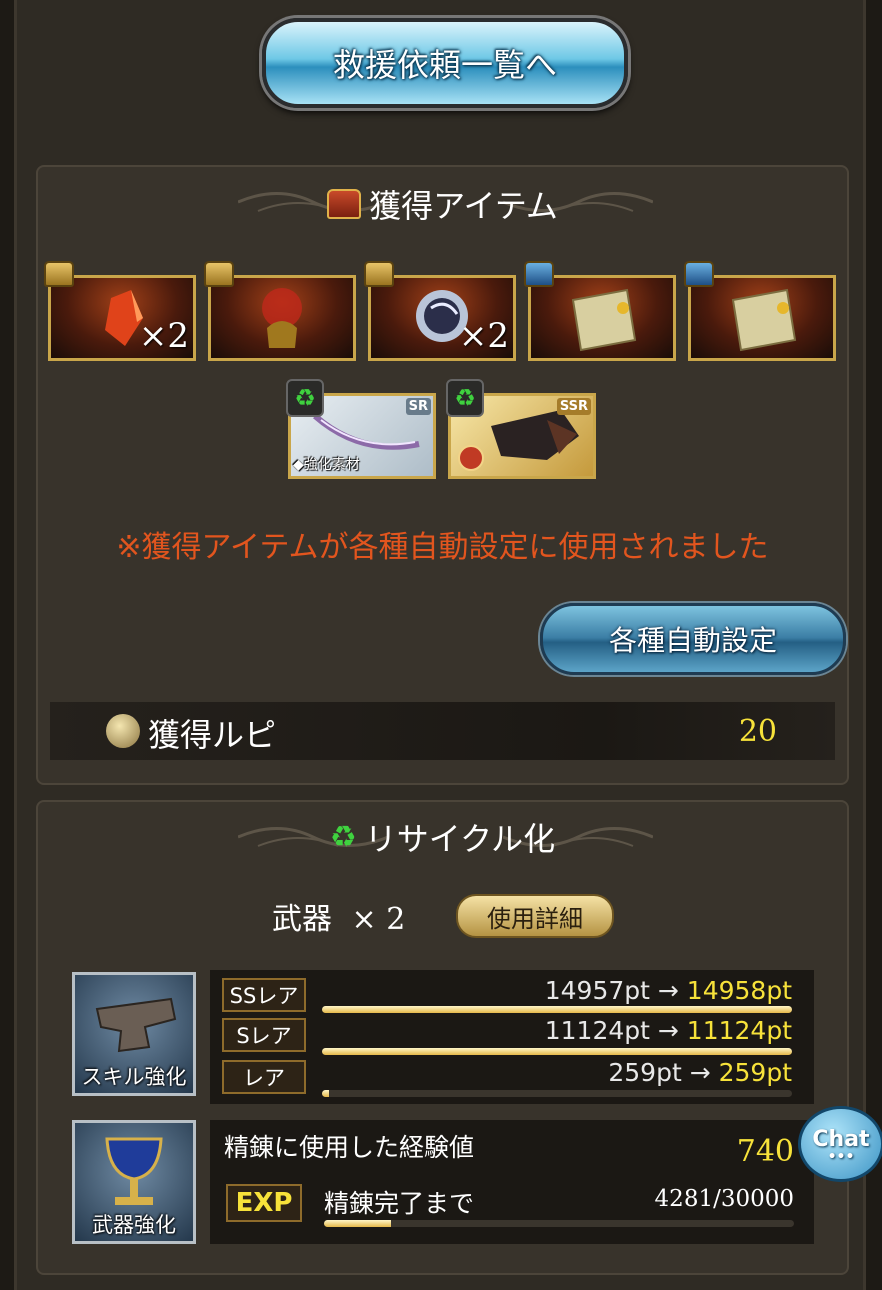 Image resolution: width=882 pixels, height=1290 pixels. I want to click on weapon-count: × 2, so click(378, 919).